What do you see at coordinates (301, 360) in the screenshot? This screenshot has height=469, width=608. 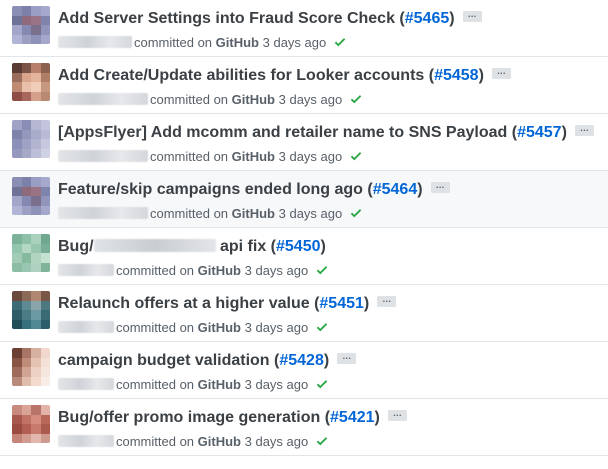 I see `pull-request-link: #5428` at bounding box center [301, 360].